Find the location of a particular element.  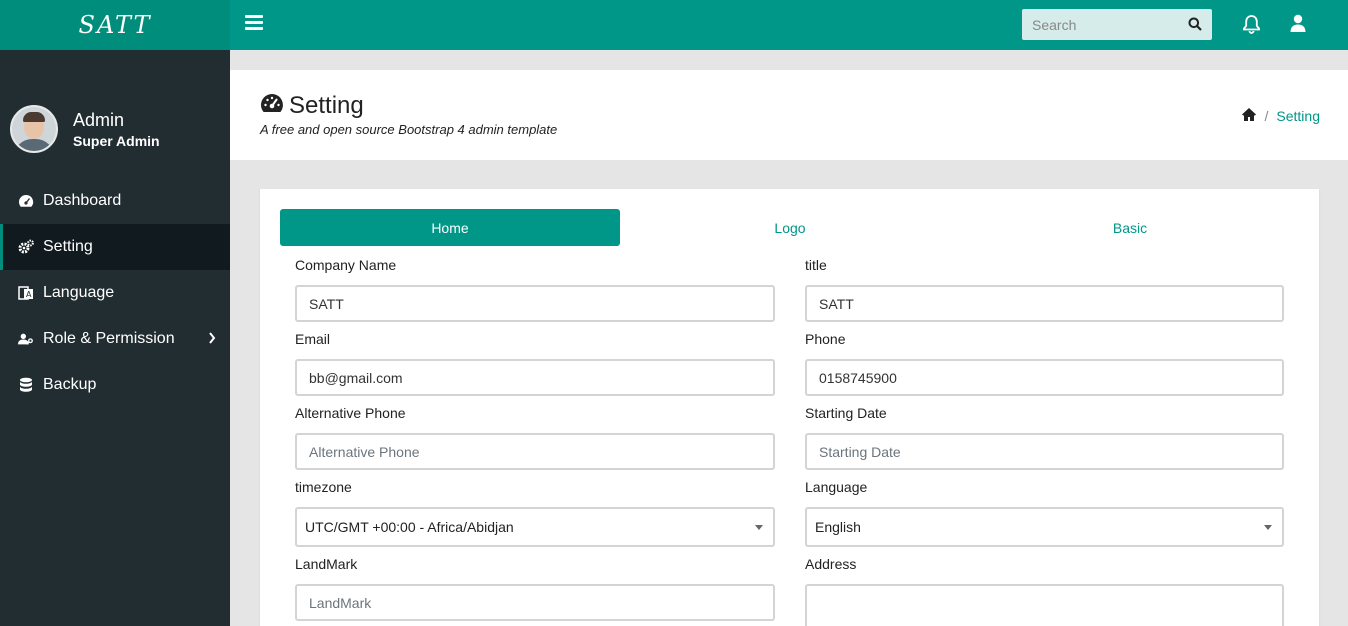

alt-phone-group: Alternative Phone is located at coordinates (535, 437).